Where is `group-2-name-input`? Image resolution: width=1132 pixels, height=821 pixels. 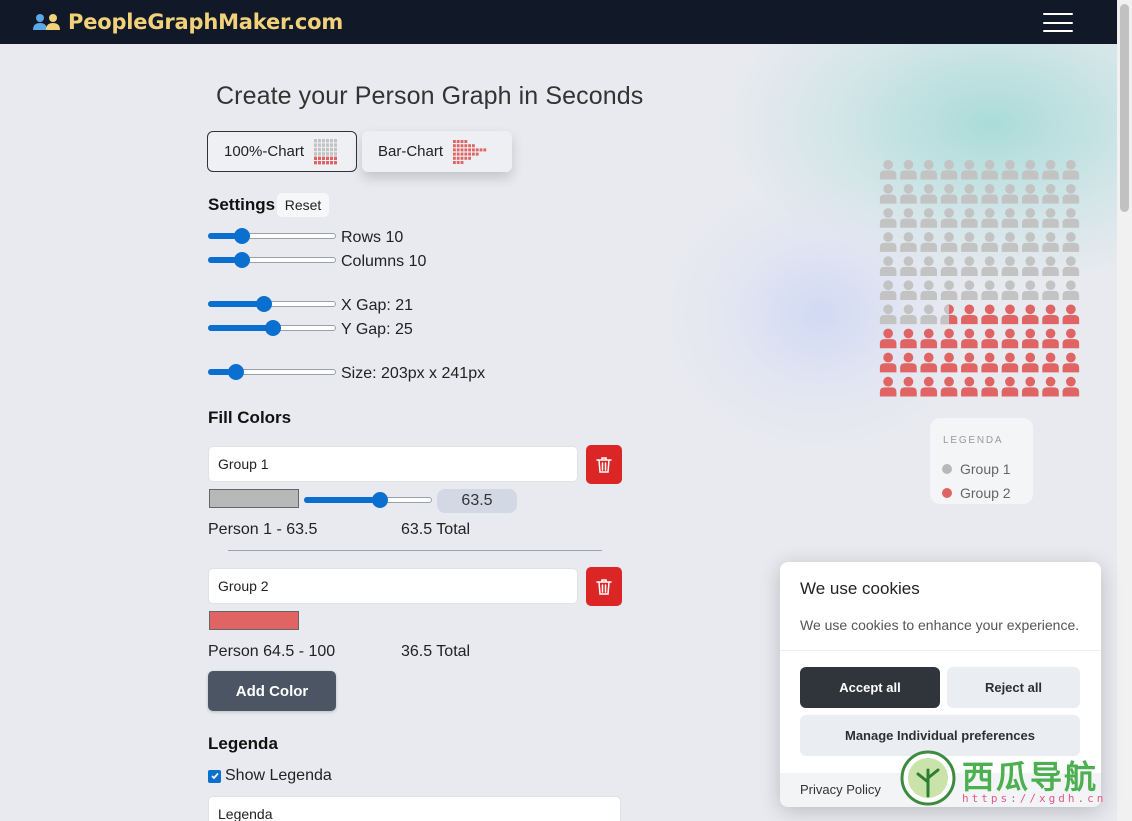 group-2-name-input is located at coordinates (393, 586).